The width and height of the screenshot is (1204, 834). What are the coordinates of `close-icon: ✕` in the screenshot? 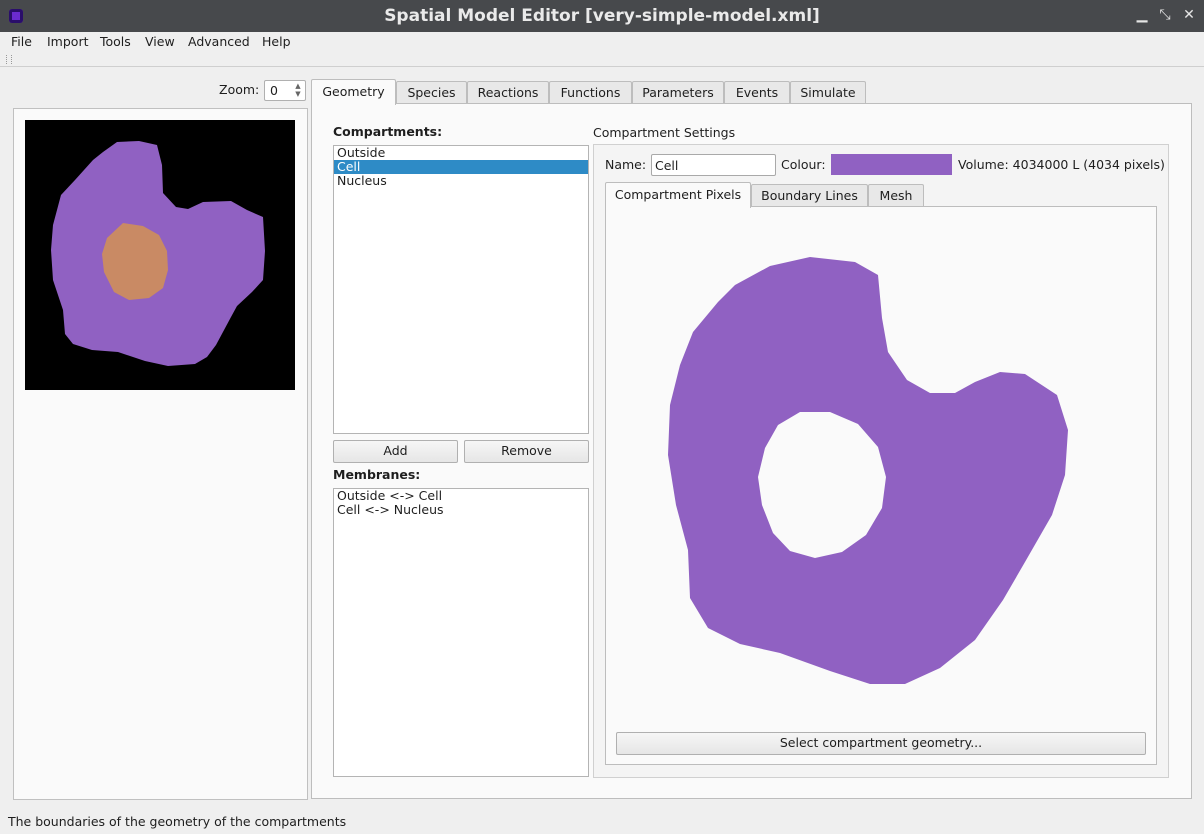 It's located at (1189, 15).